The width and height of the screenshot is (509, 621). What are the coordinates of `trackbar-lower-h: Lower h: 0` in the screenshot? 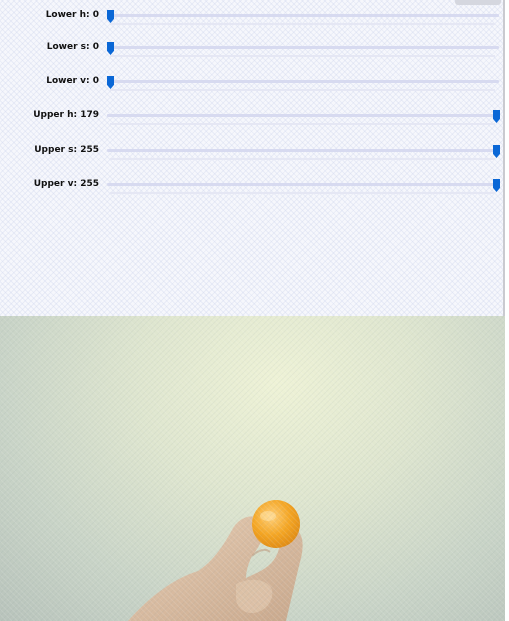 It's located at (252, 18).